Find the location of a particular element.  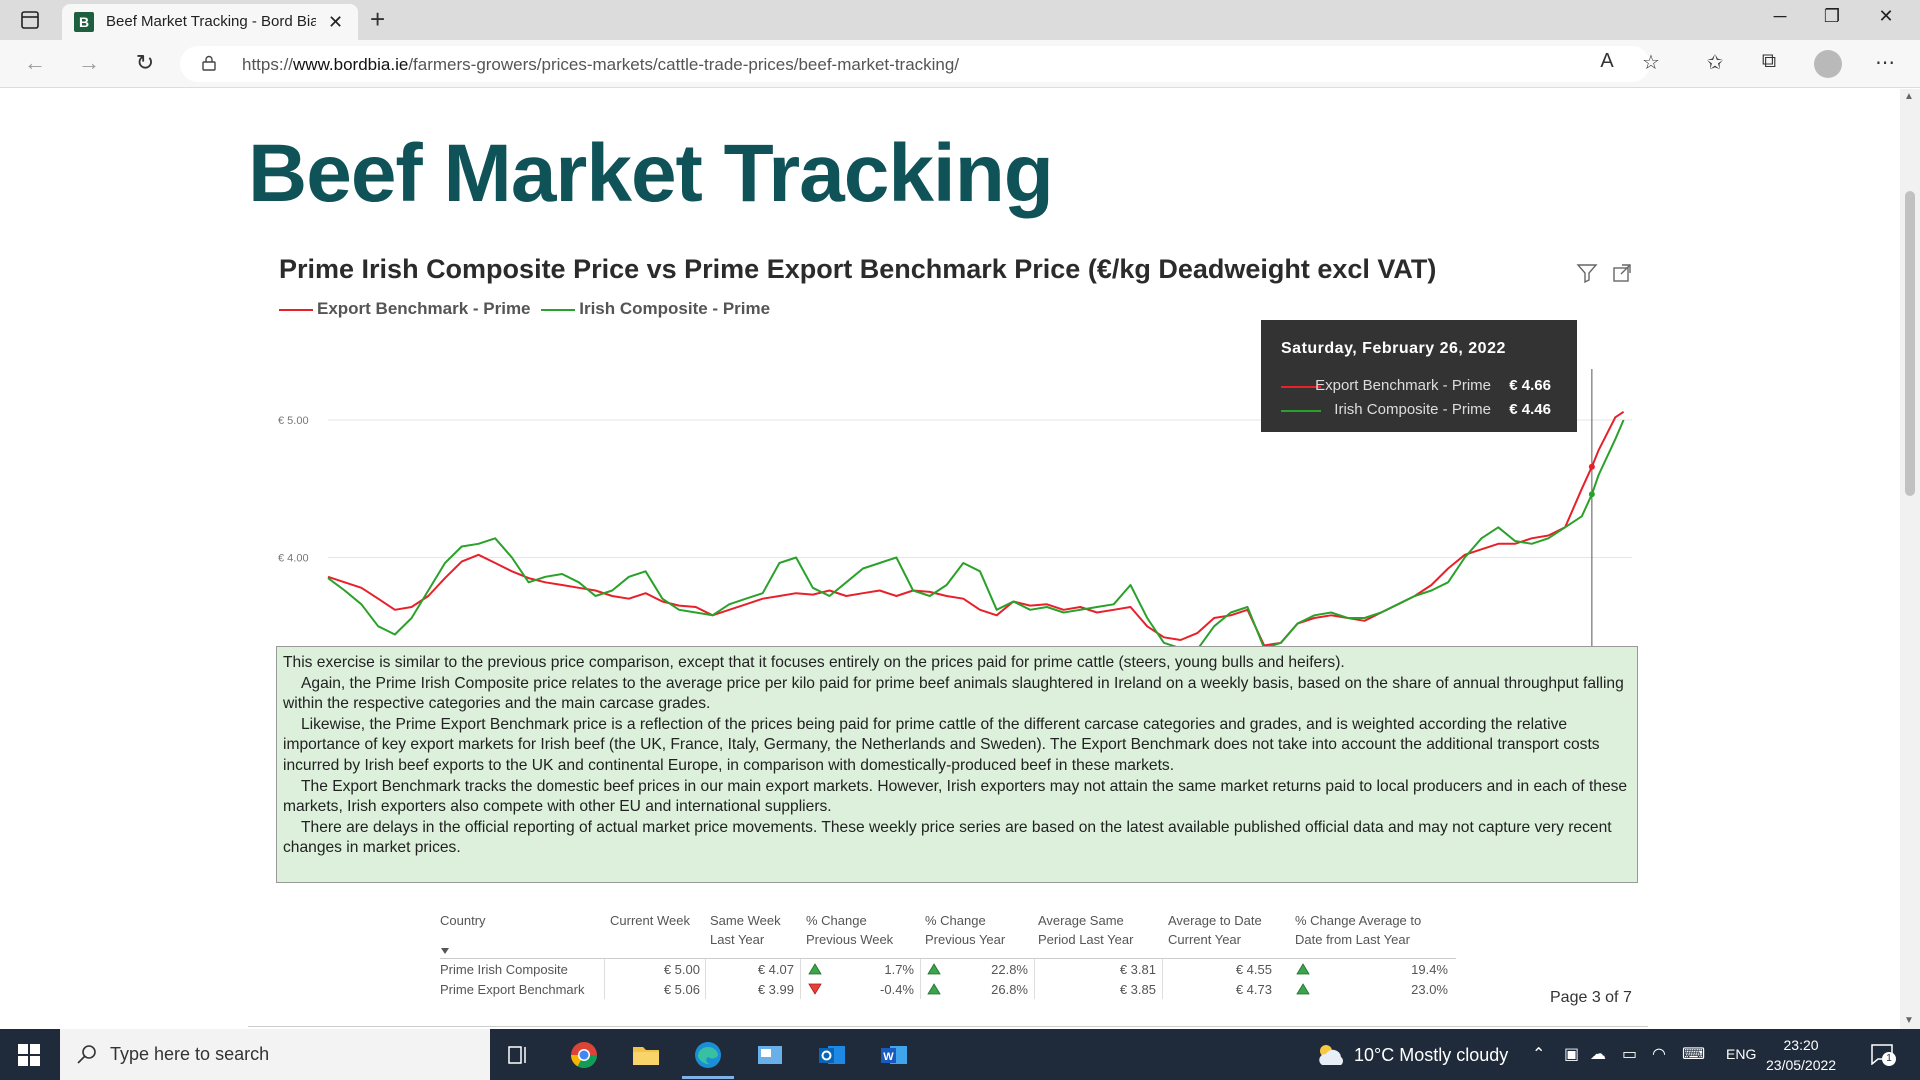

forward-icon: → is located at coordinates (89, 63).